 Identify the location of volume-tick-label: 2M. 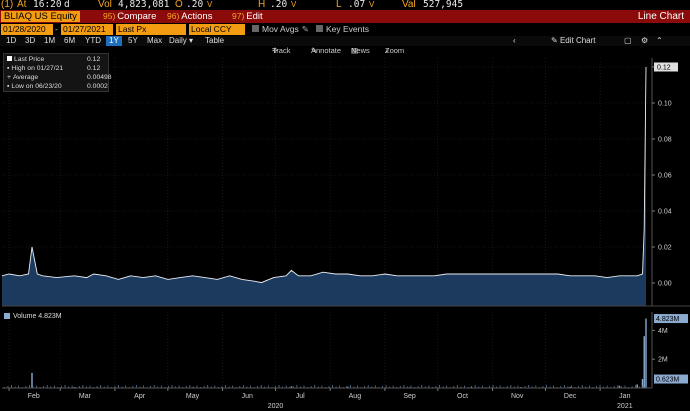
(663, 360).